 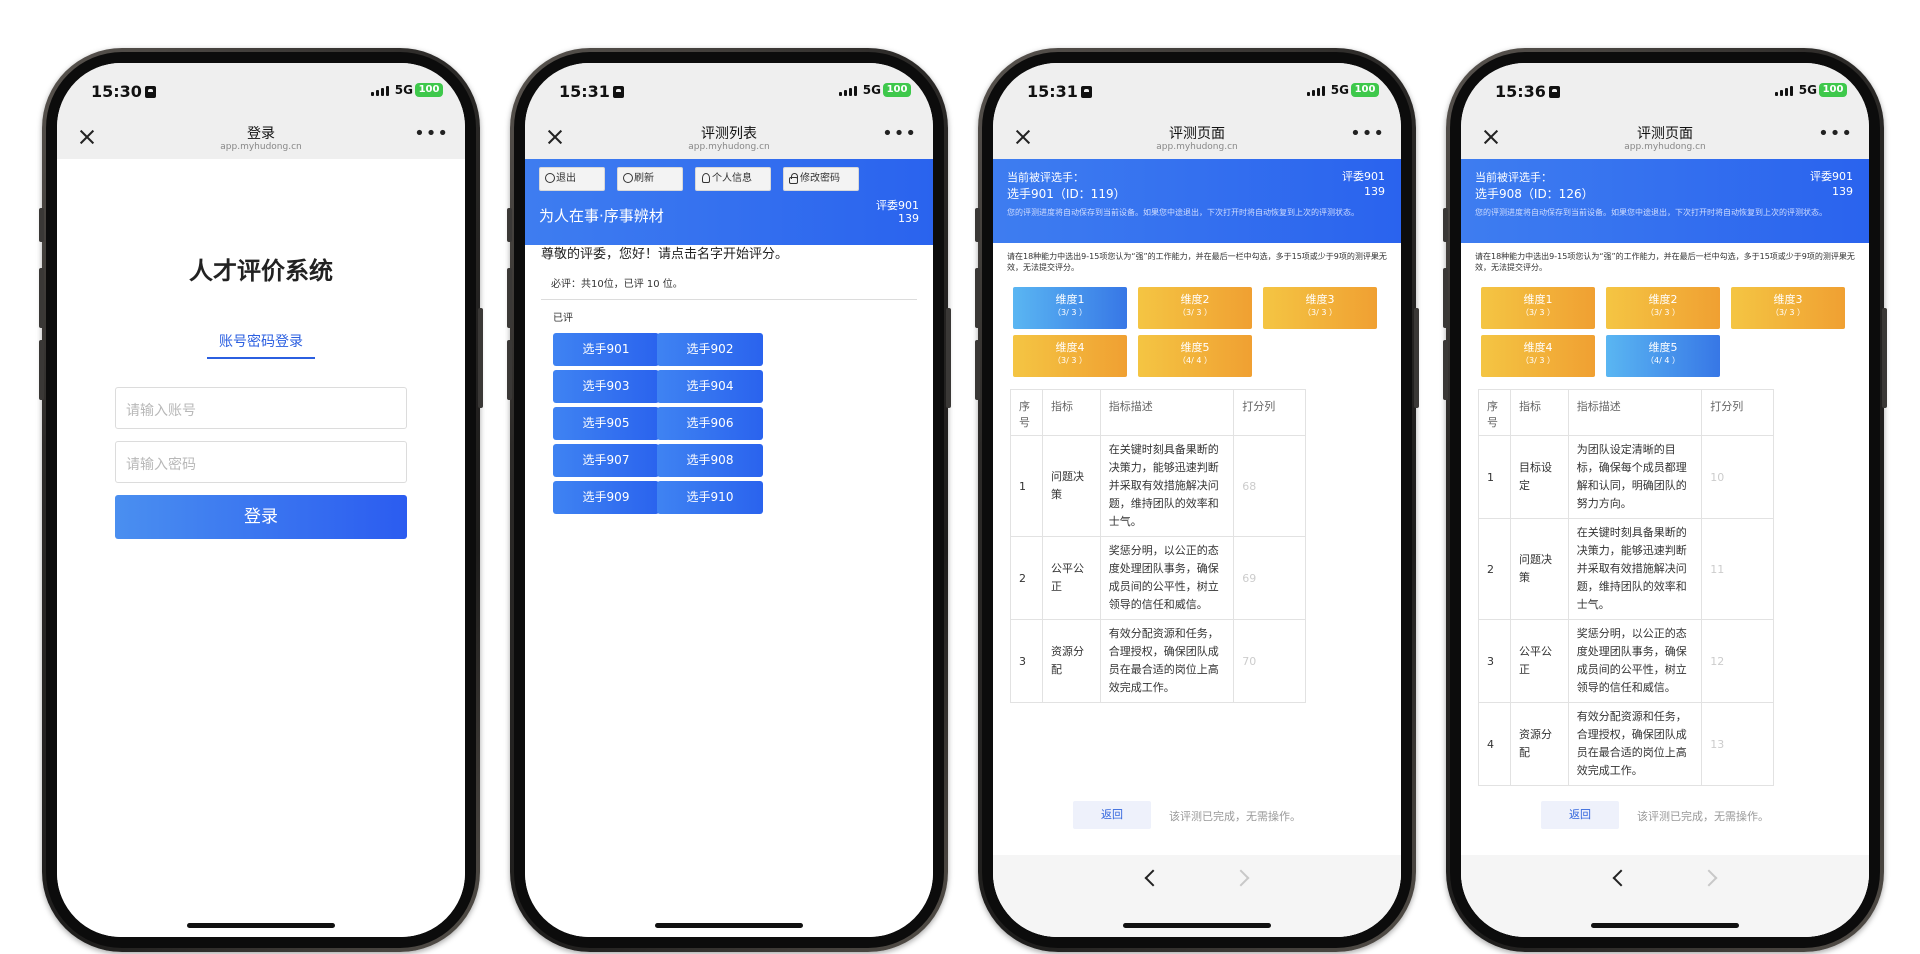 What do you see at coordinates (1527, 91) in the screenshot?
I see `status-time: 15:36` at bounding box center [1527, 91].